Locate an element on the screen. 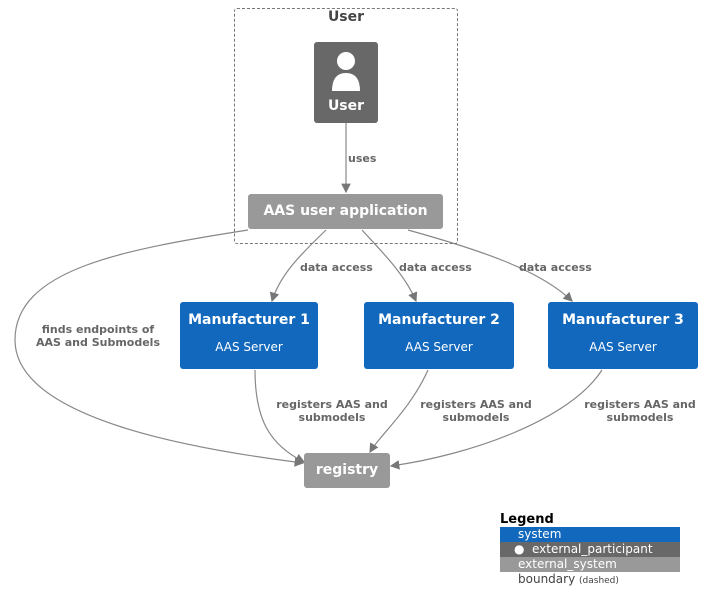 The height and width of the screenshot is (615, 719). edge-label-finds: finds endpoints of AAS and Submodels is located at coordinates (98, 336).